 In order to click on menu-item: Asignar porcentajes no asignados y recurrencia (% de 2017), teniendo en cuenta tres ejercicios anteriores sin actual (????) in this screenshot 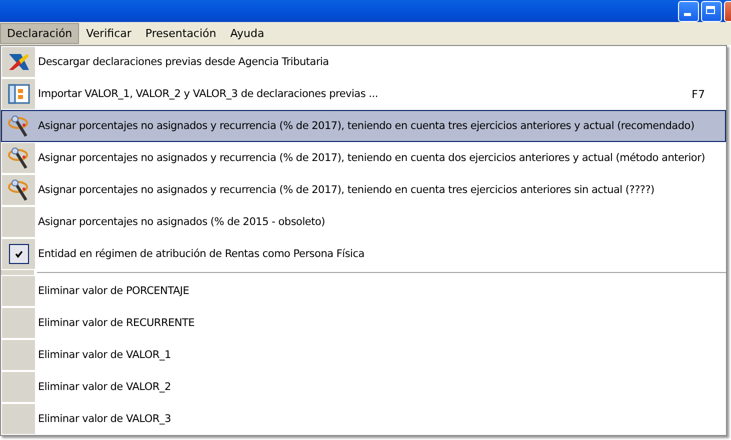, I will do `click(363, 190)`.